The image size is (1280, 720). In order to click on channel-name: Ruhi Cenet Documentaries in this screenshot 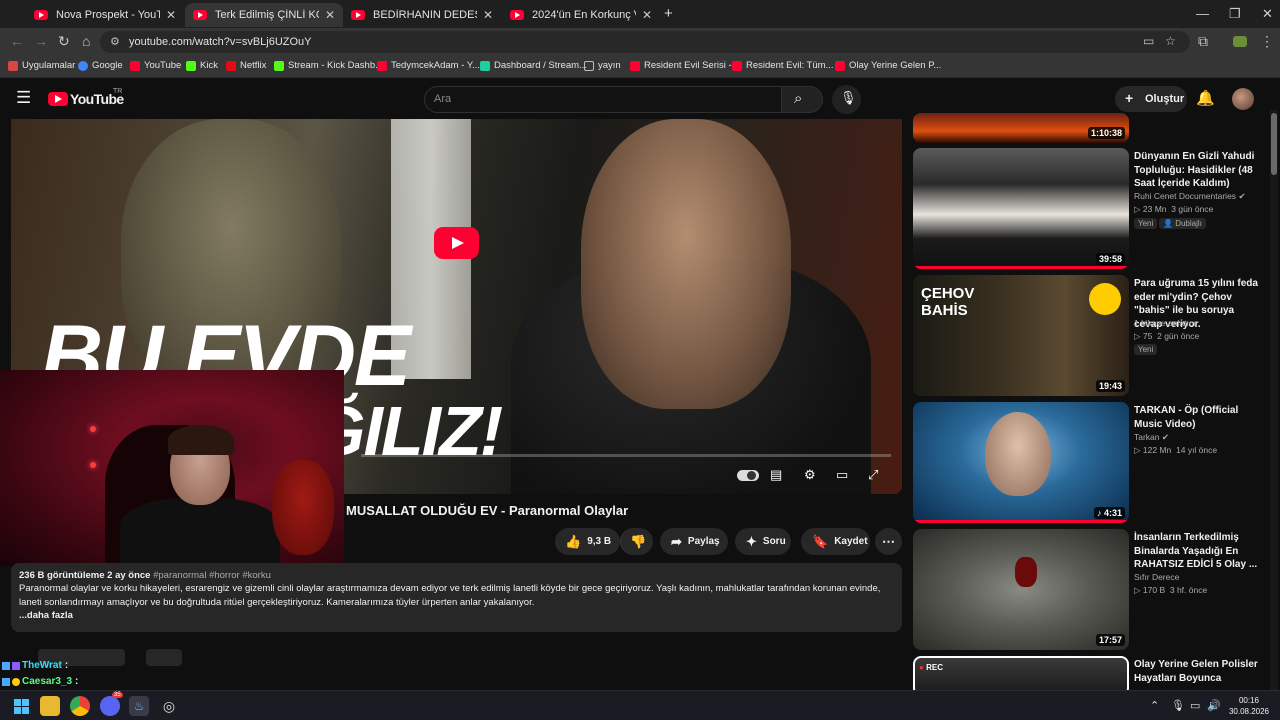, I will do `click(1185, 196)`.